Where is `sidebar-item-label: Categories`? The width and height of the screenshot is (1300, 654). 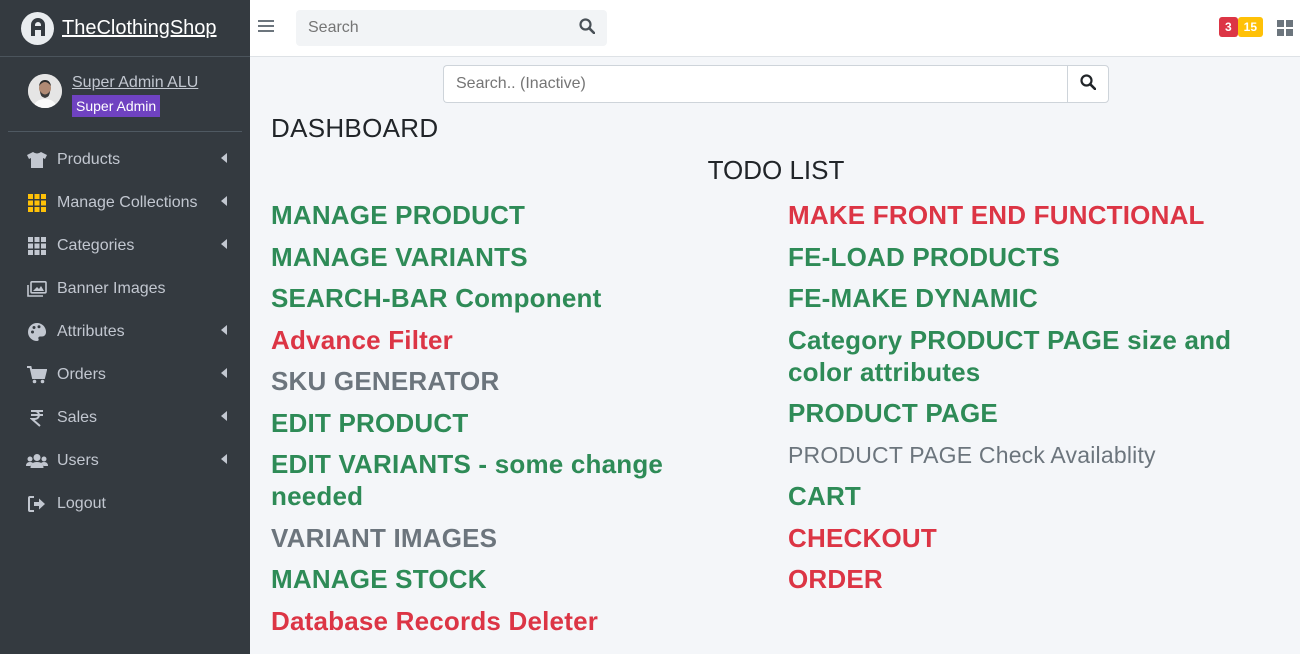
sidebar-item-label: Categories is located at coordinates (96, 245).